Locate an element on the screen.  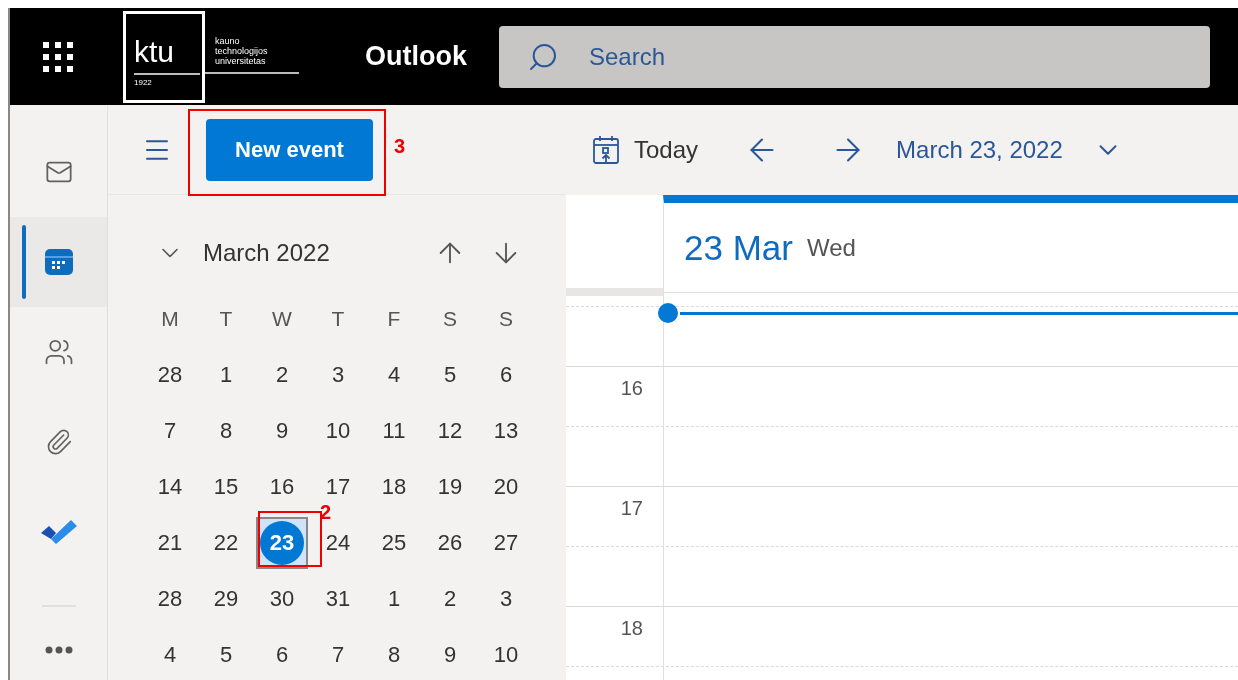
calendar-day: 26 is located at coordinates (450, 543).